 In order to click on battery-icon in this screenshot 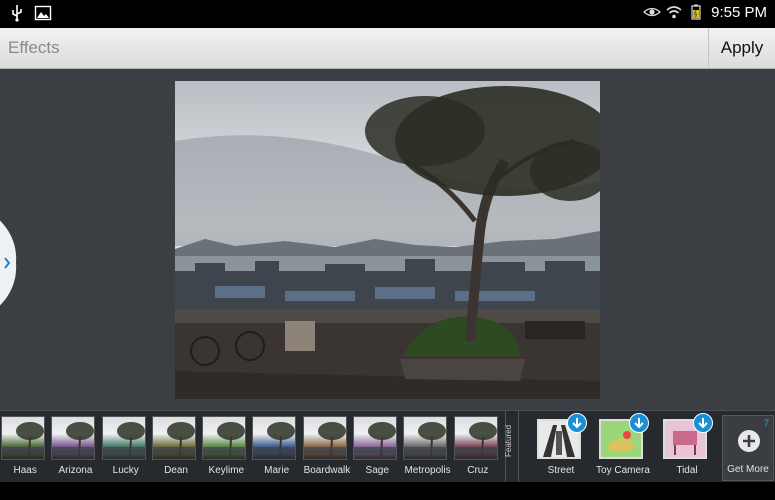, I will do `click(696, 12)`.